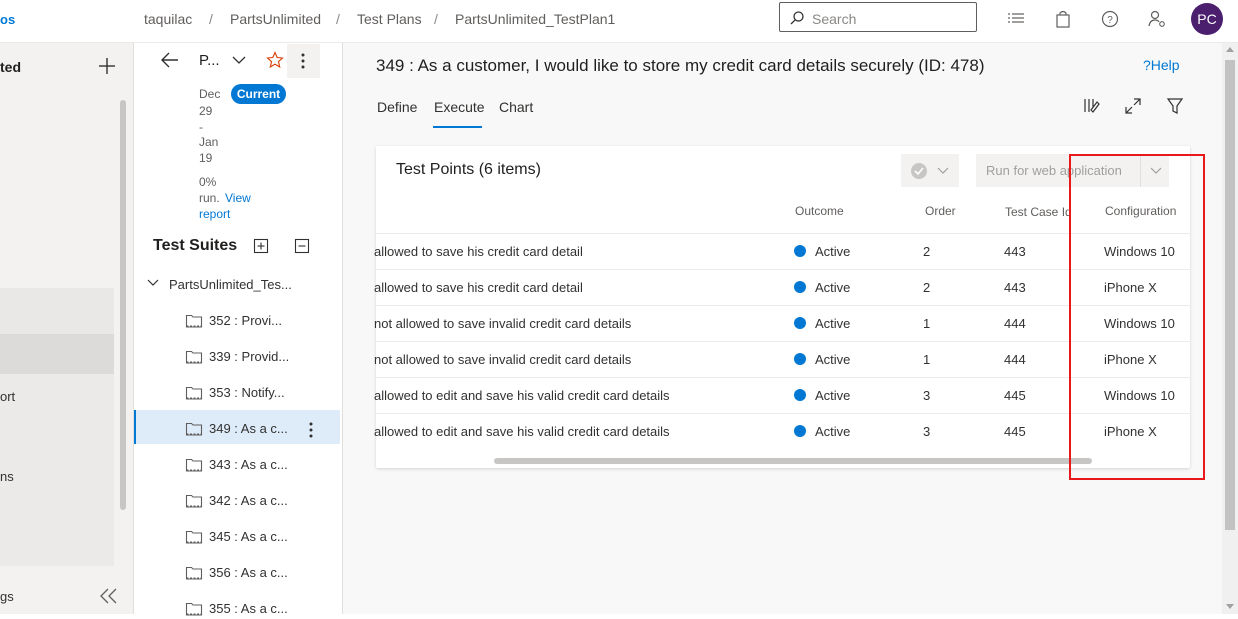 Image resolution: width=1238 pixels, height=619 pixels. I want to click on expand-all-icon, so click(261, 246).